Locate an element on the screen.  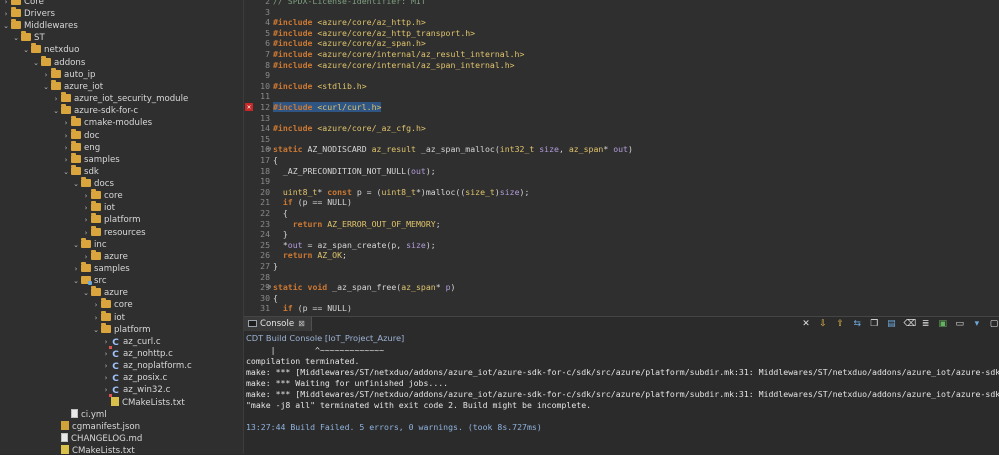
code-line: 9 is located at coordinates (621, 75).